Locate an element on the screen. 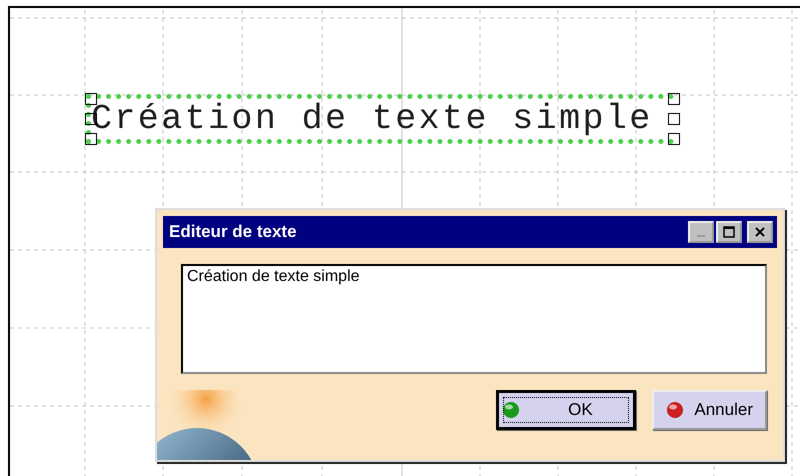  maximize-button is located at coordinates (729, 232).